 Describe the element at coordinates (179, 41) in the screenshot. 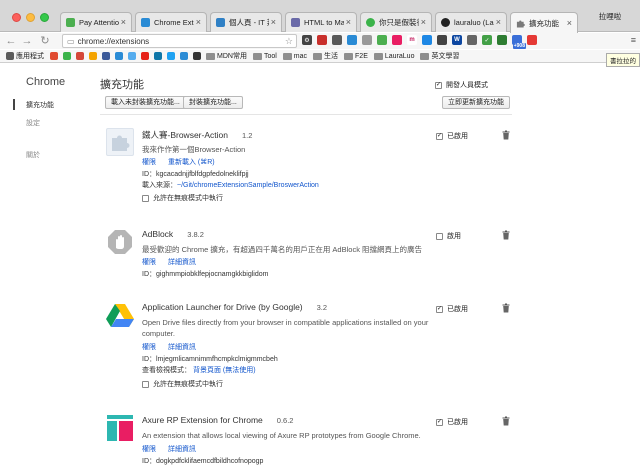

I see `address-bar: ▭ chrome://extensions ☆` at that location.